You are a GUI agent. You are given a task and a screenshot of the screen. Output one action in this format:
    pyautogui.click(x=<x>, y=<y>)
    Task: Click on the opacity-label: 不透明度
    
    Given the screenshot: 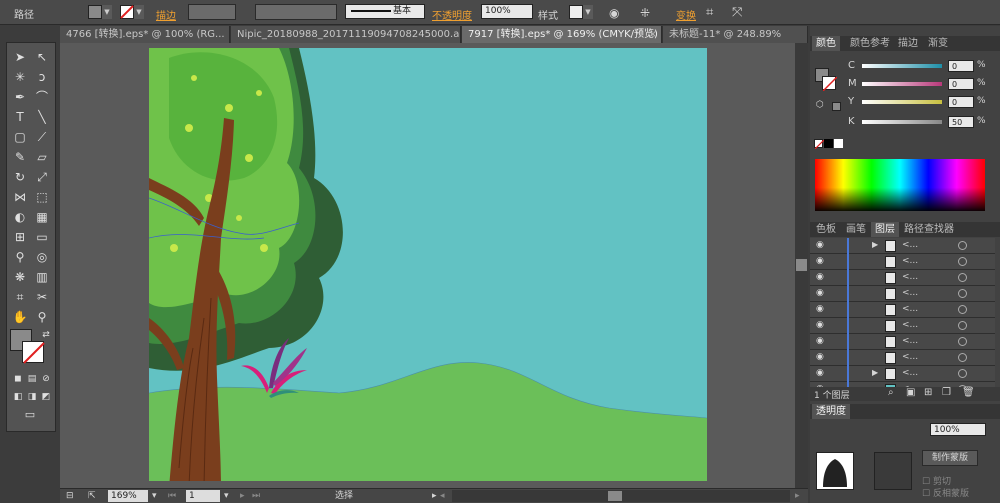 What is the action you would take?
    pyautogui.click(x=452, y=14)
    